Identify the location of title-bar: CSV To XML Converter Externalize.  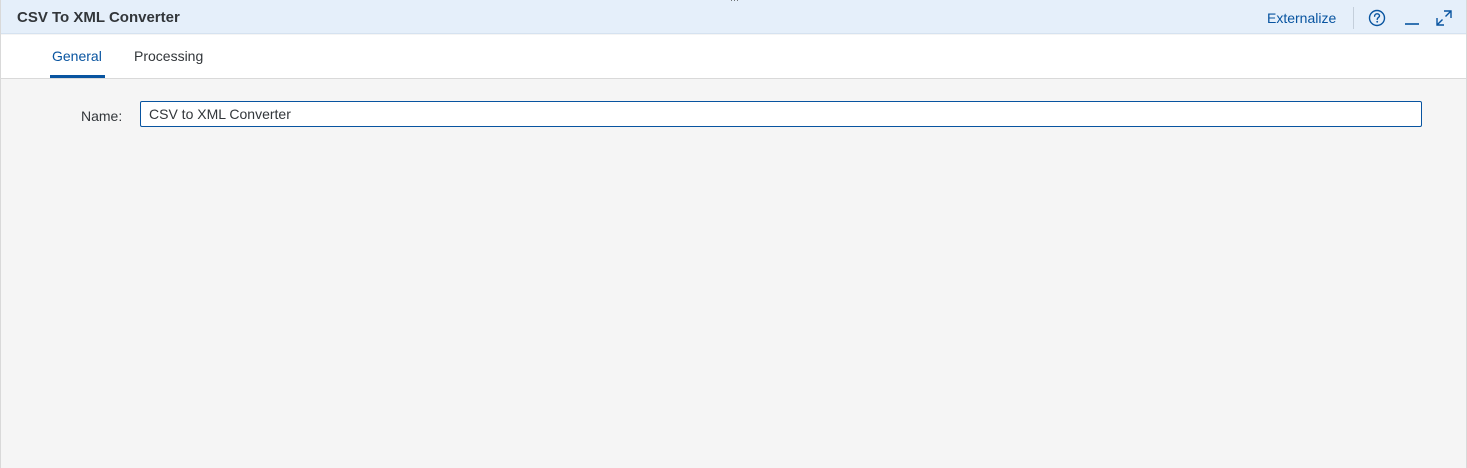
(733, 17).